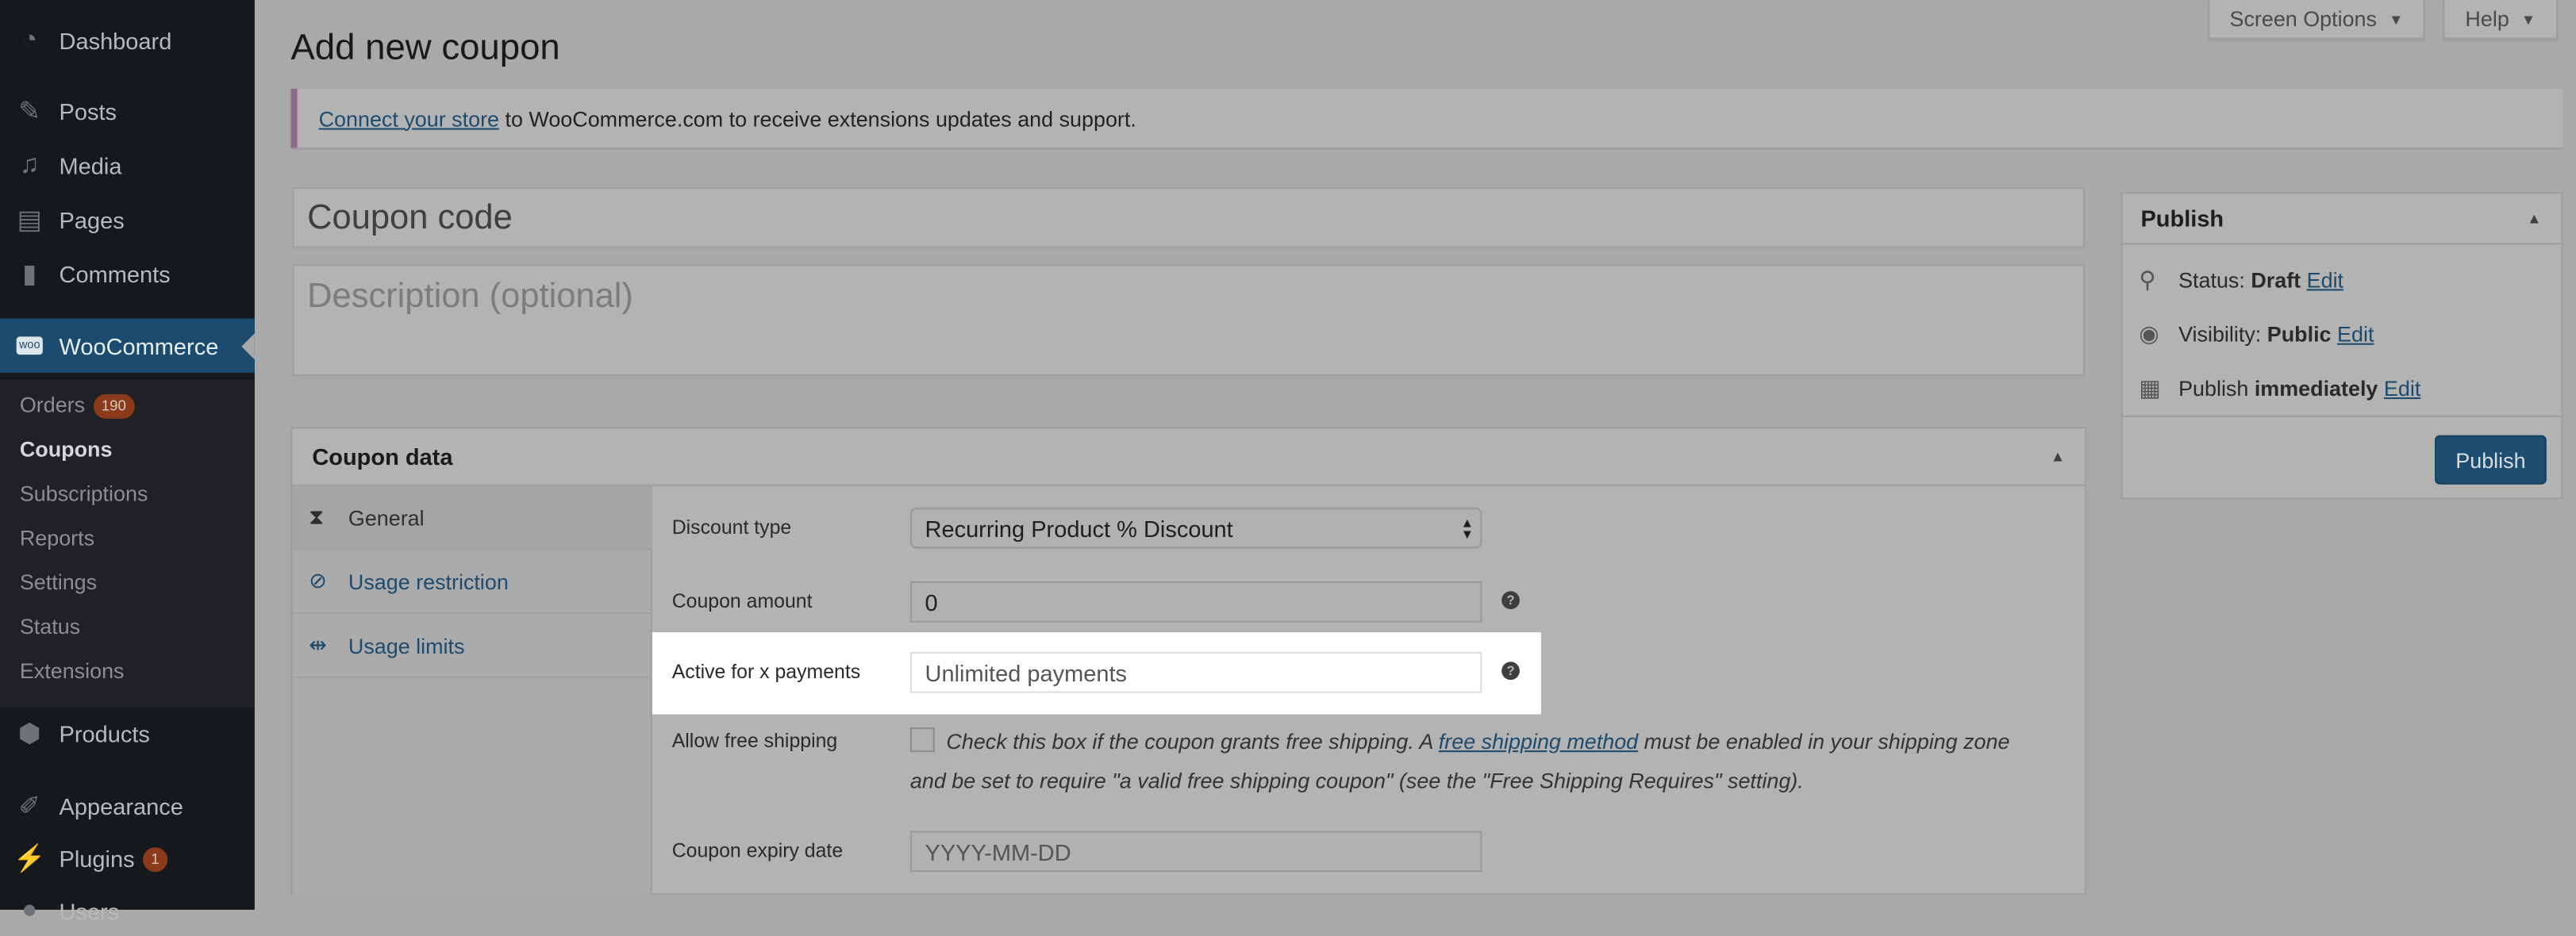 The height and width of the screenshot is (936, 2576). What do you see at coordinates (127, 41) in the screenshot?
I see `menu-dashboard: ◔ Dashboard` at bounding box center [127, 41].